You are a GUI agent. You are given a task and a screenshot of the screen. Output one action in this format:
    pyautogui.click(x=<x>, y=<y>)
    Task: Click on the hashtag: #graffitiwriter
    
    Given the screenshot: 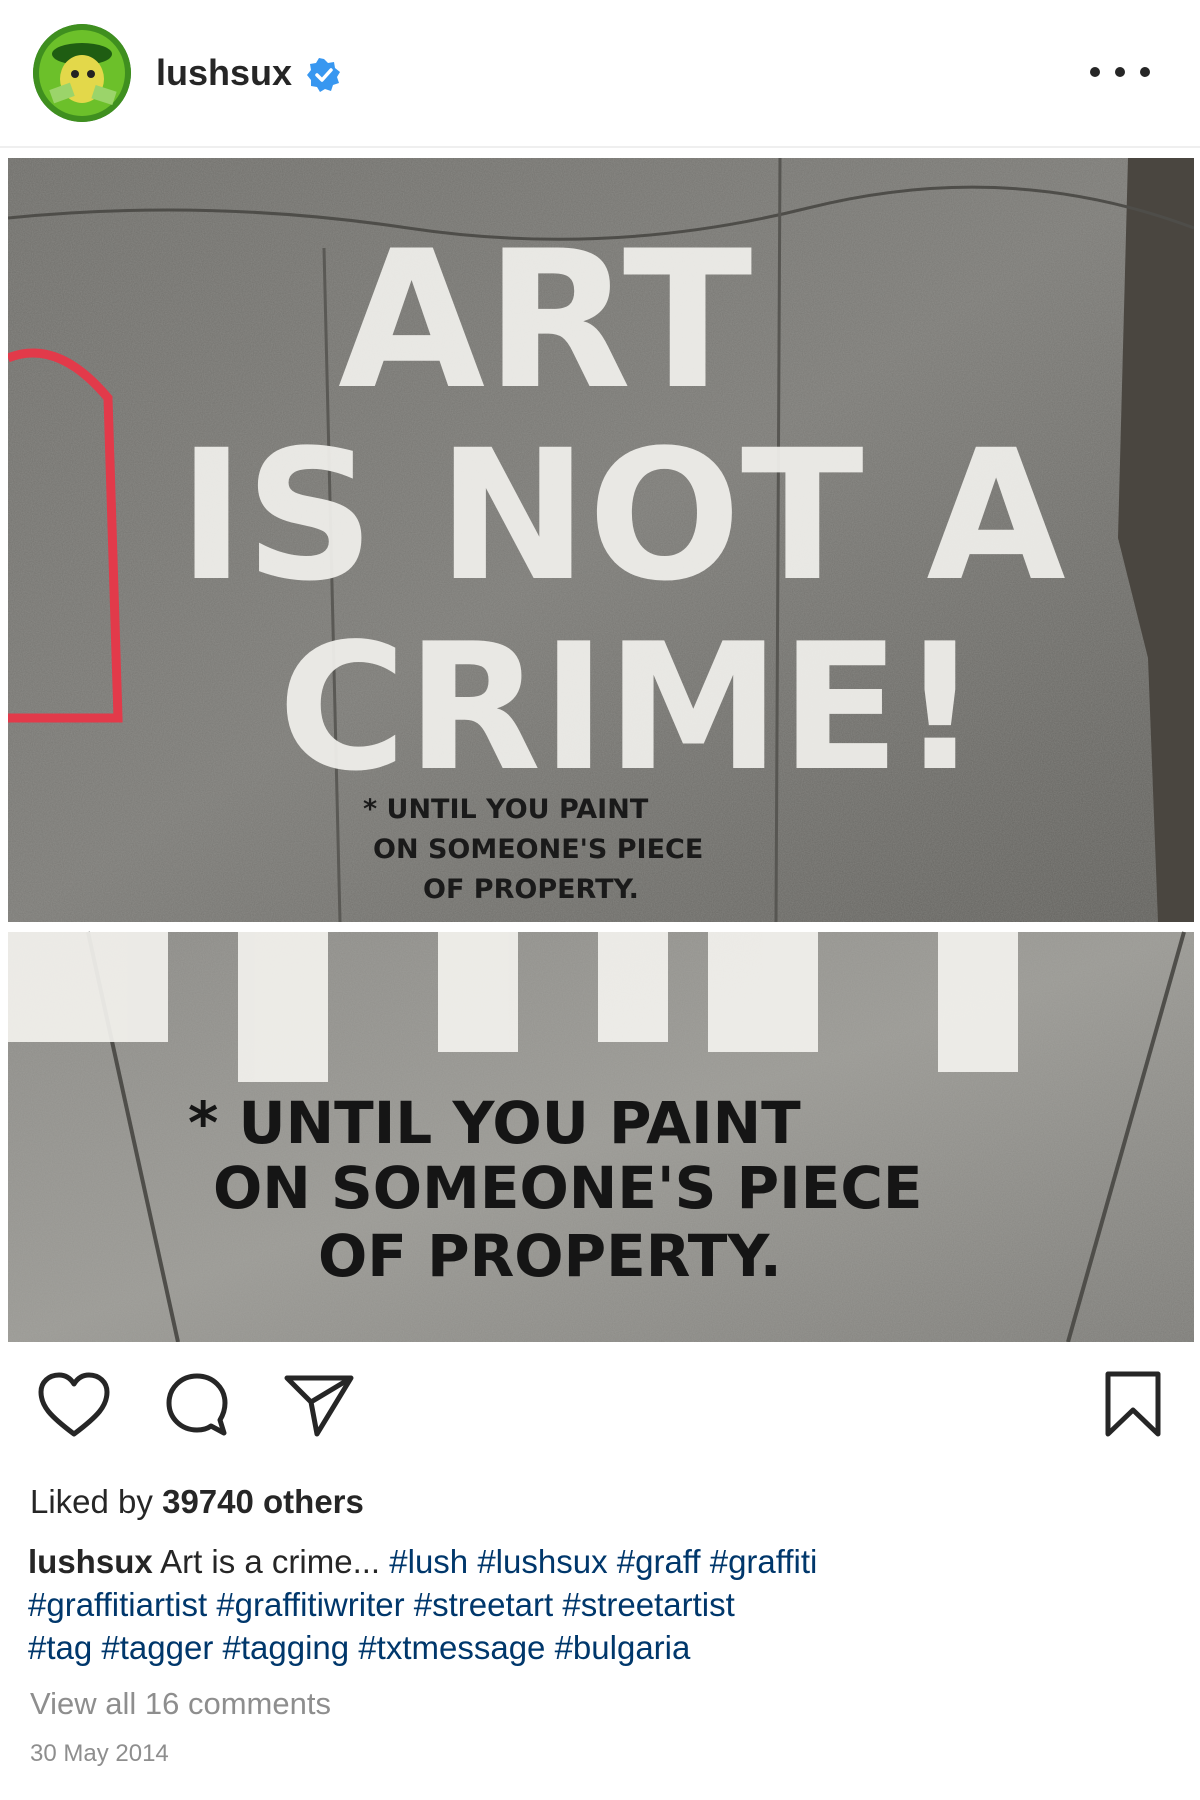 What is the action you would take?
    pyautogui.click(x=310, y=1604)
    